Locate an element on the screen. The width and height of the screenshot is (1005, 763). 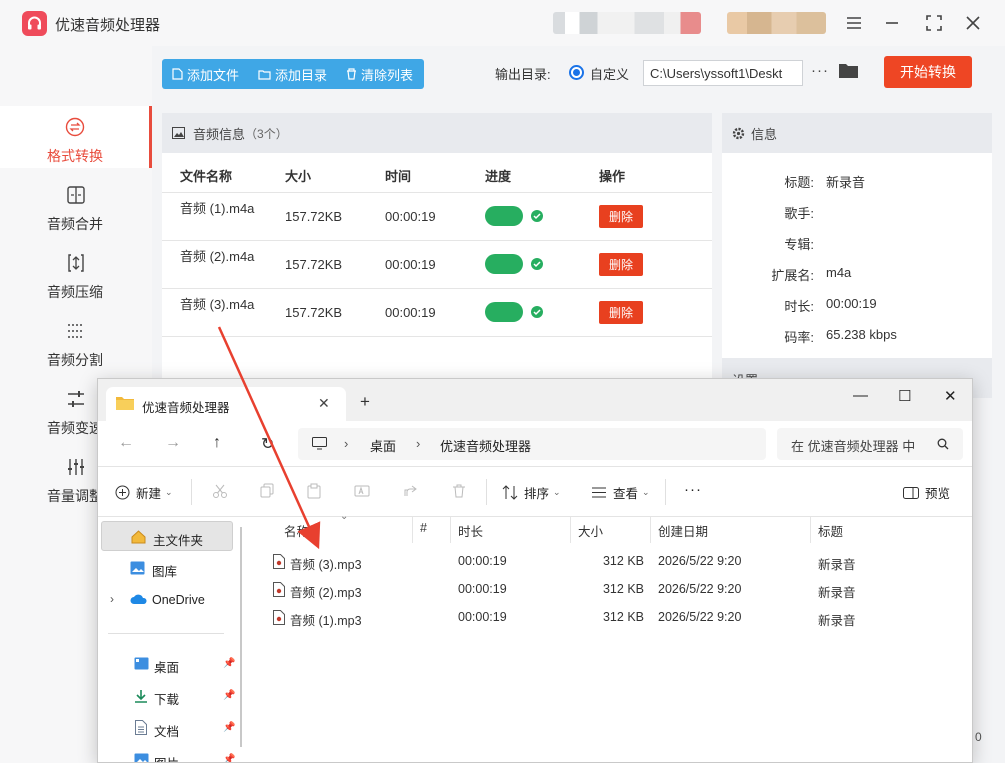
nav-item-onedrive: › OneDrive is located at coordinates (167, 600).